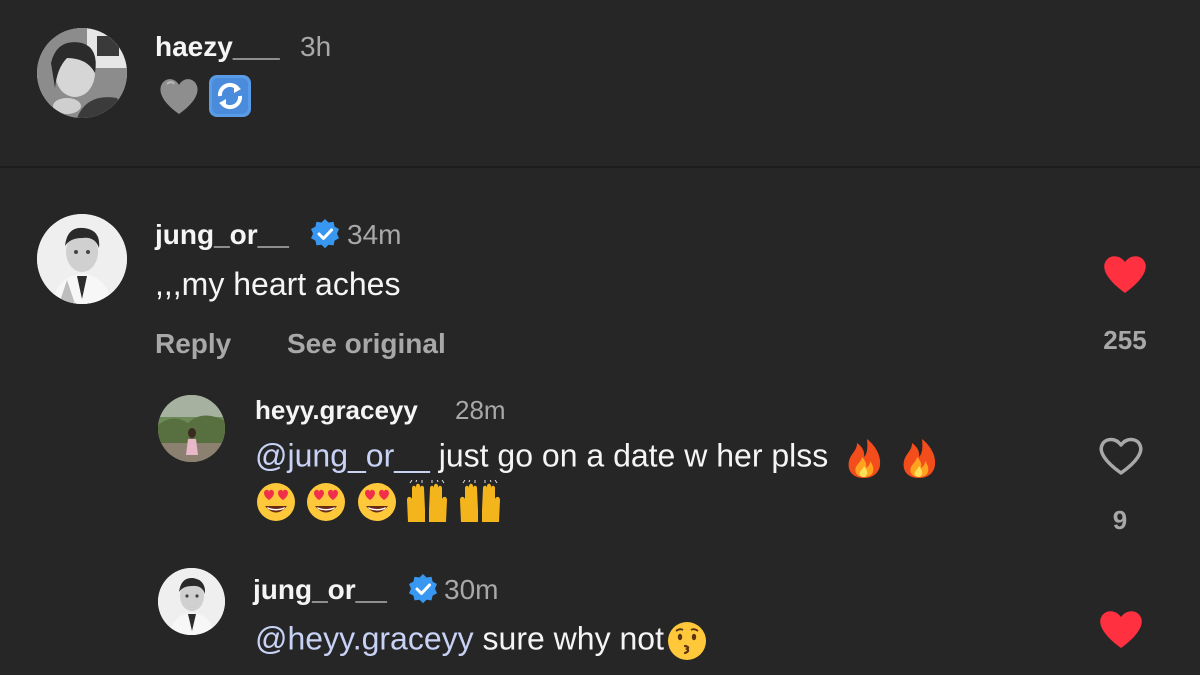 The image size is (1200, 675). Describe the element at coordinates (217, 47) in the screenshot. I see `username: haezy___` at that location.